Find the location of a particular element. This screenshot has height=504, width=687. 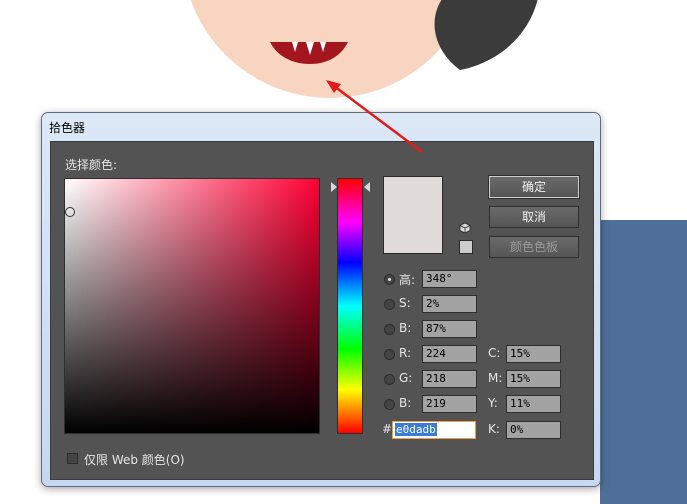

color-field-cursor is located at coordinates (70, 212).